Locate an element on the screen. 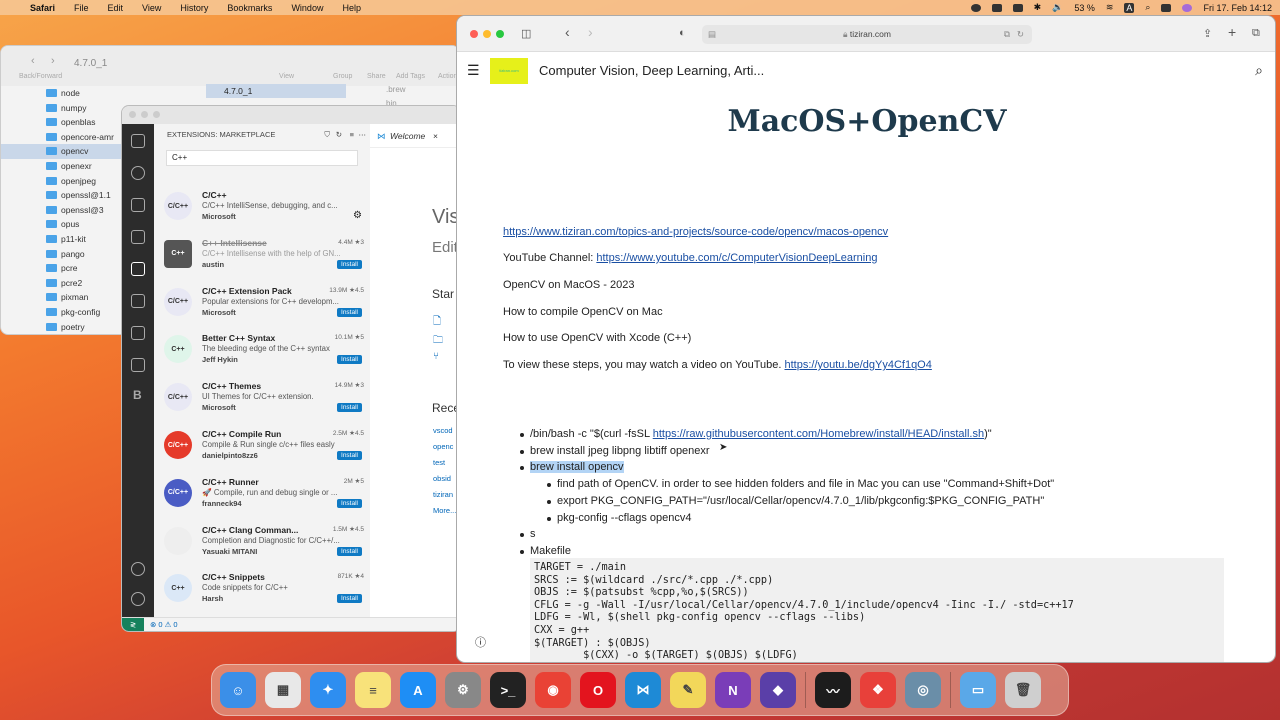 This screenshot has height=720, width=1280. extension-search-input: C++ is located at coordinates (262, 158).